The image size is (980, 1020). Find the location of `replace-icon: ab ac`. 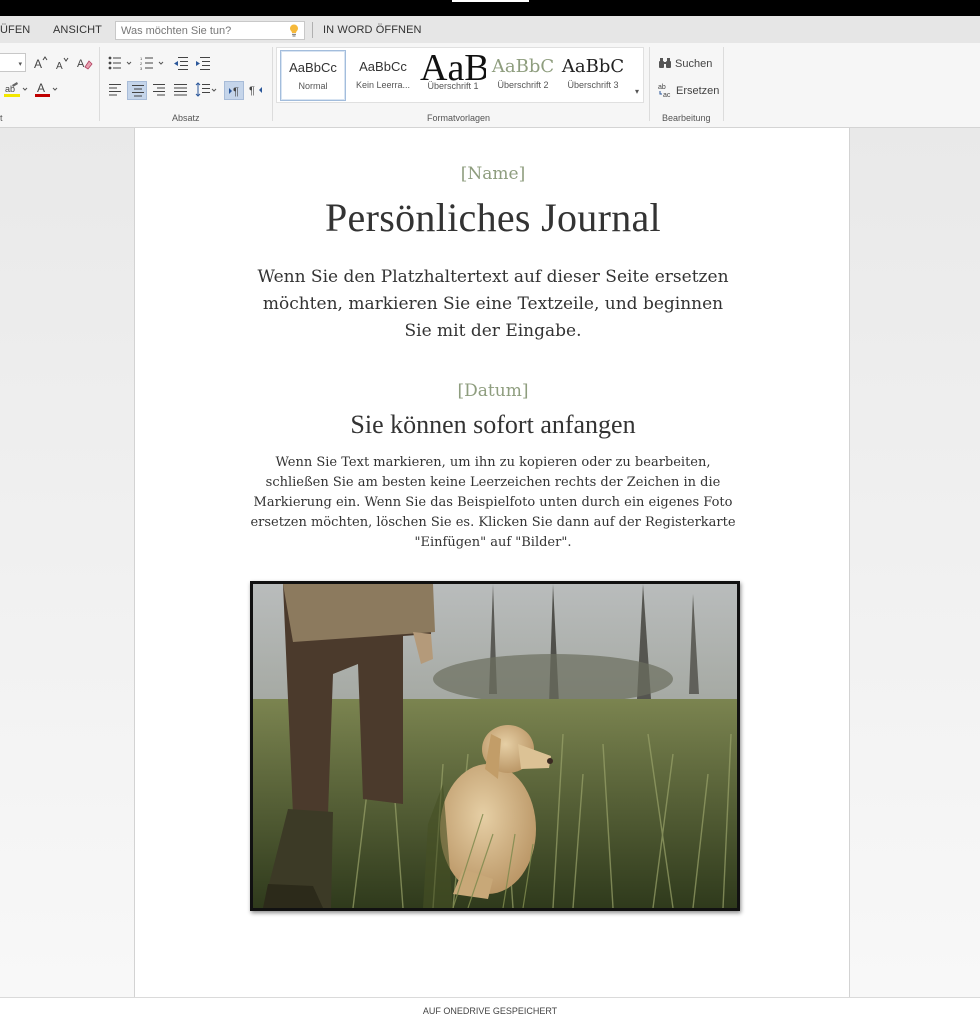

replace-icon: ab ac is located at coordinates (664, 91).